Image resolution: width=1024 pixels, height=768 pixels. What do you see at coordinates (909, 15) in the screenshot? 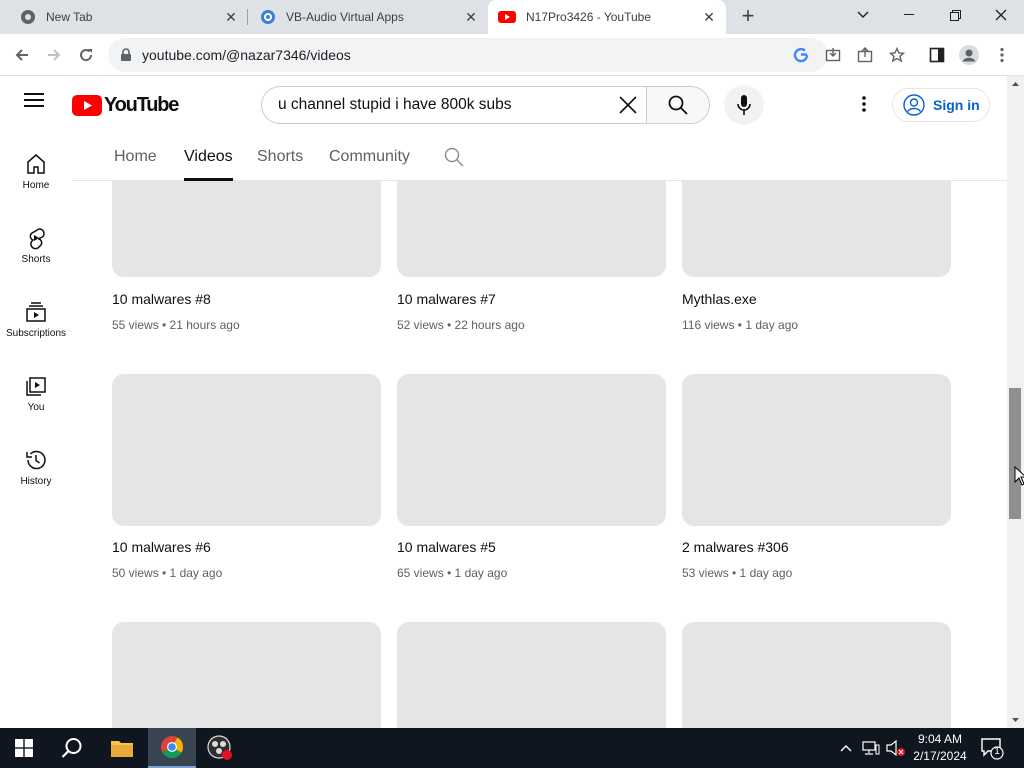
I see `minimize-button` at bounding box center [909, 15].